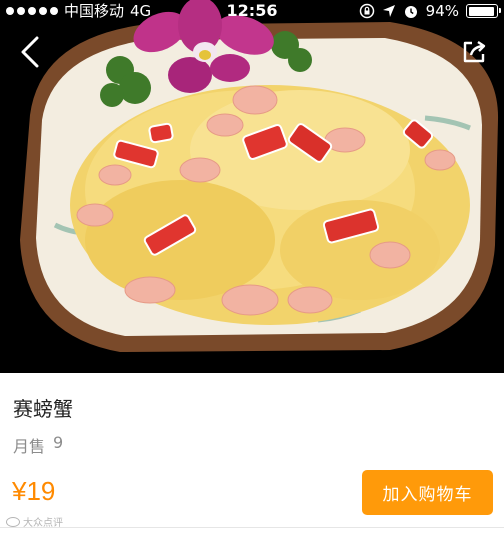  I want to click on battery-percent: 94%, so click(442, 11).